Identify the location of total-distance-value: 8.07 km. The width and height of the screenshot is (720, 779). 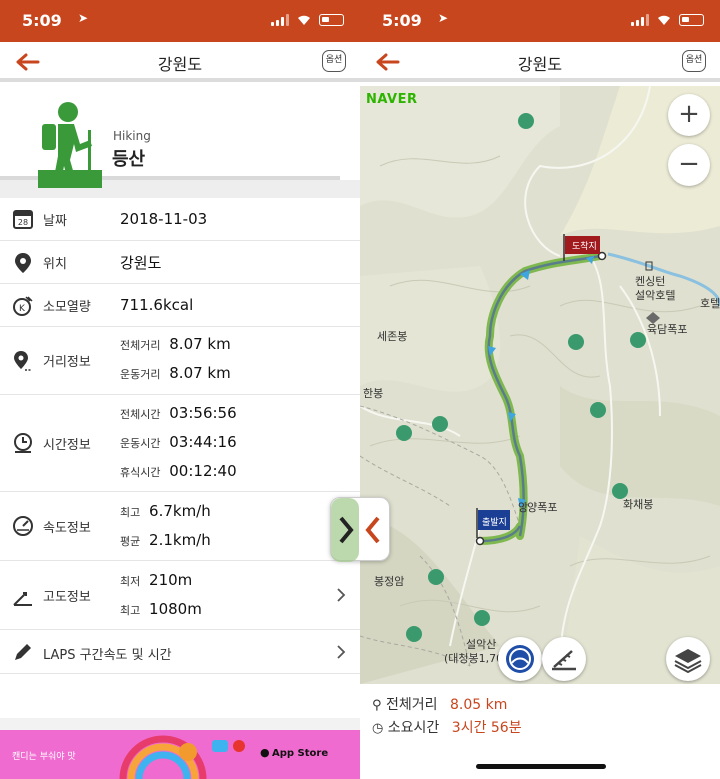
(200, 344).